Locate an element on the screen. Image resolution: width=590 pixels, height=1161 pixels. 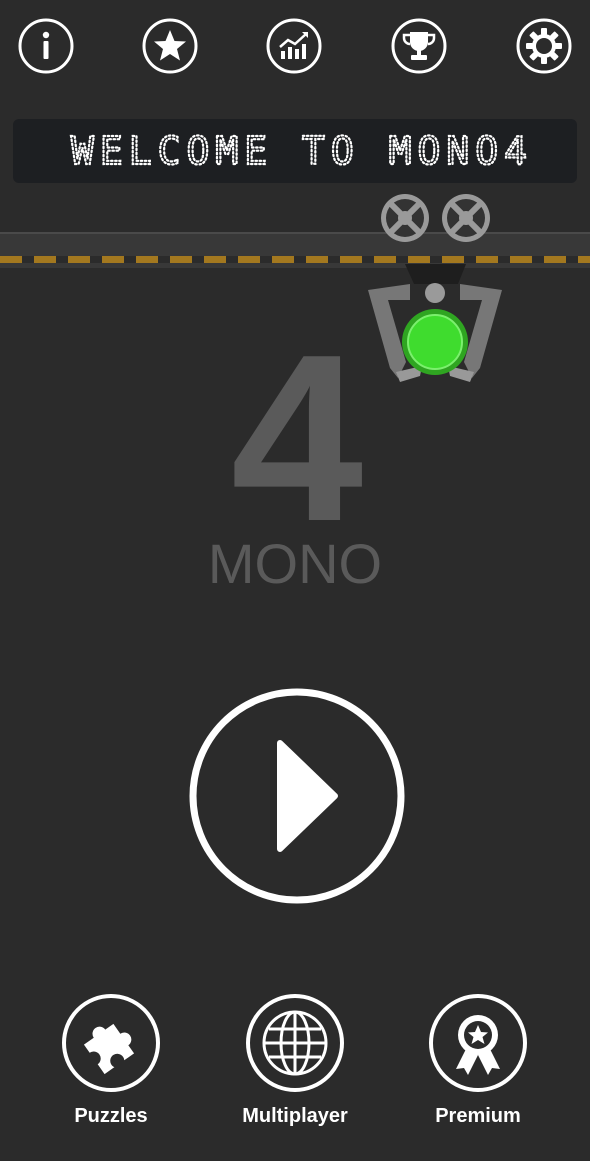
puzzles-button: Puzzles is located at coordinates (111, 1060).